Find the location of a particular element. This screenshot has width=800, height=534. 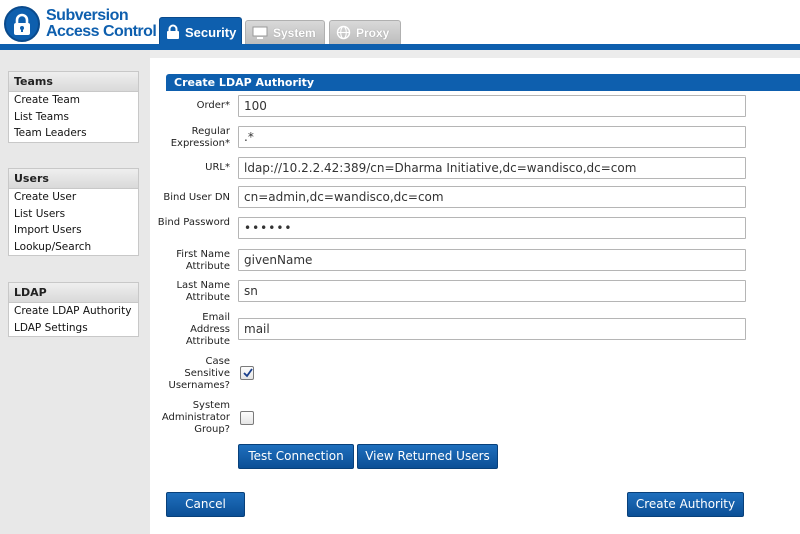

sidebar-item-list-users: List Users is located at coordinates (73, 214).